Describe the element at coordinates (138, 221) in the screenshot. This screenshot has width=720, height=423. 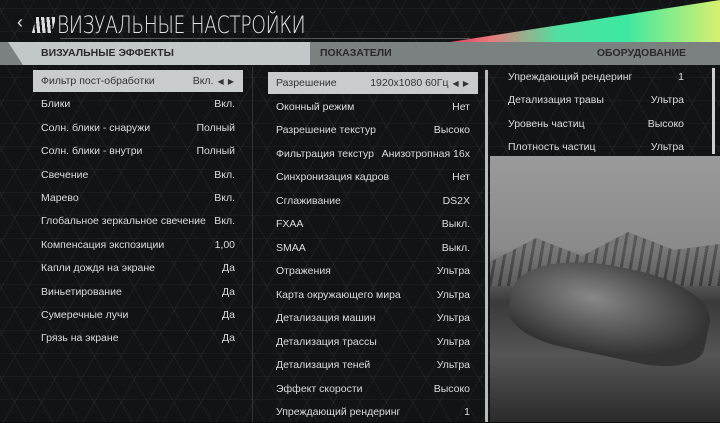
I see `setting-row: Глобальное зеркальное свечение Вкл.` at that location.